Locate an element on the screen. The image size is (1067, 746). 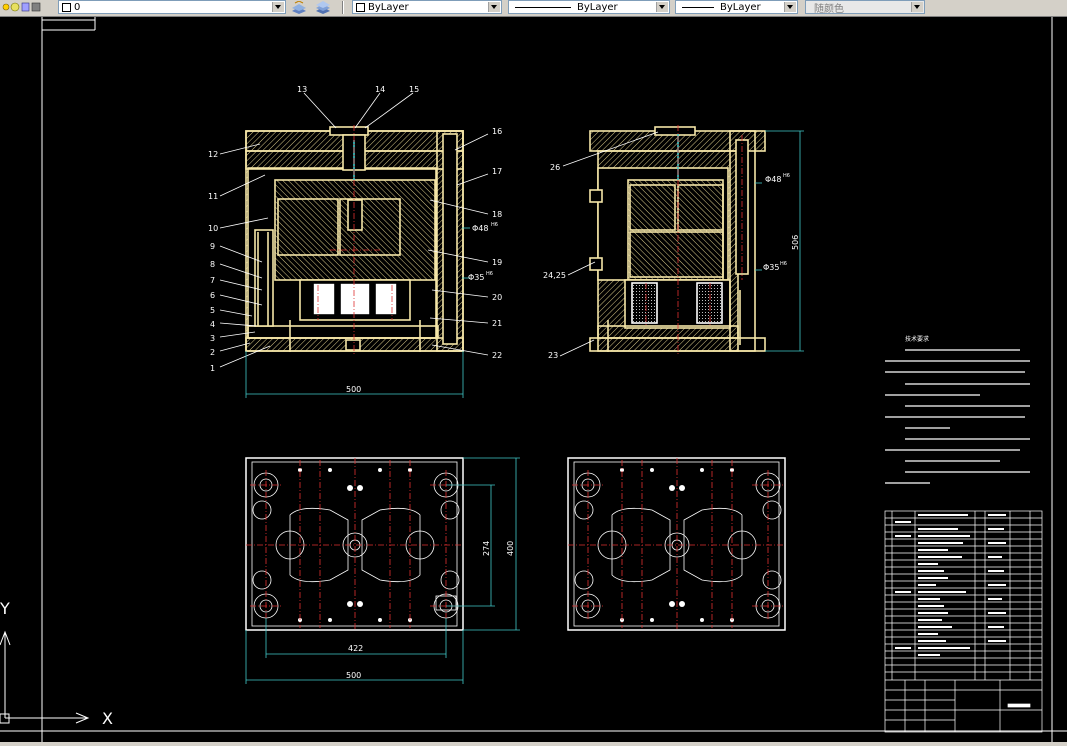
plan-view-left-dimensions is located at coordinates (382, 570).